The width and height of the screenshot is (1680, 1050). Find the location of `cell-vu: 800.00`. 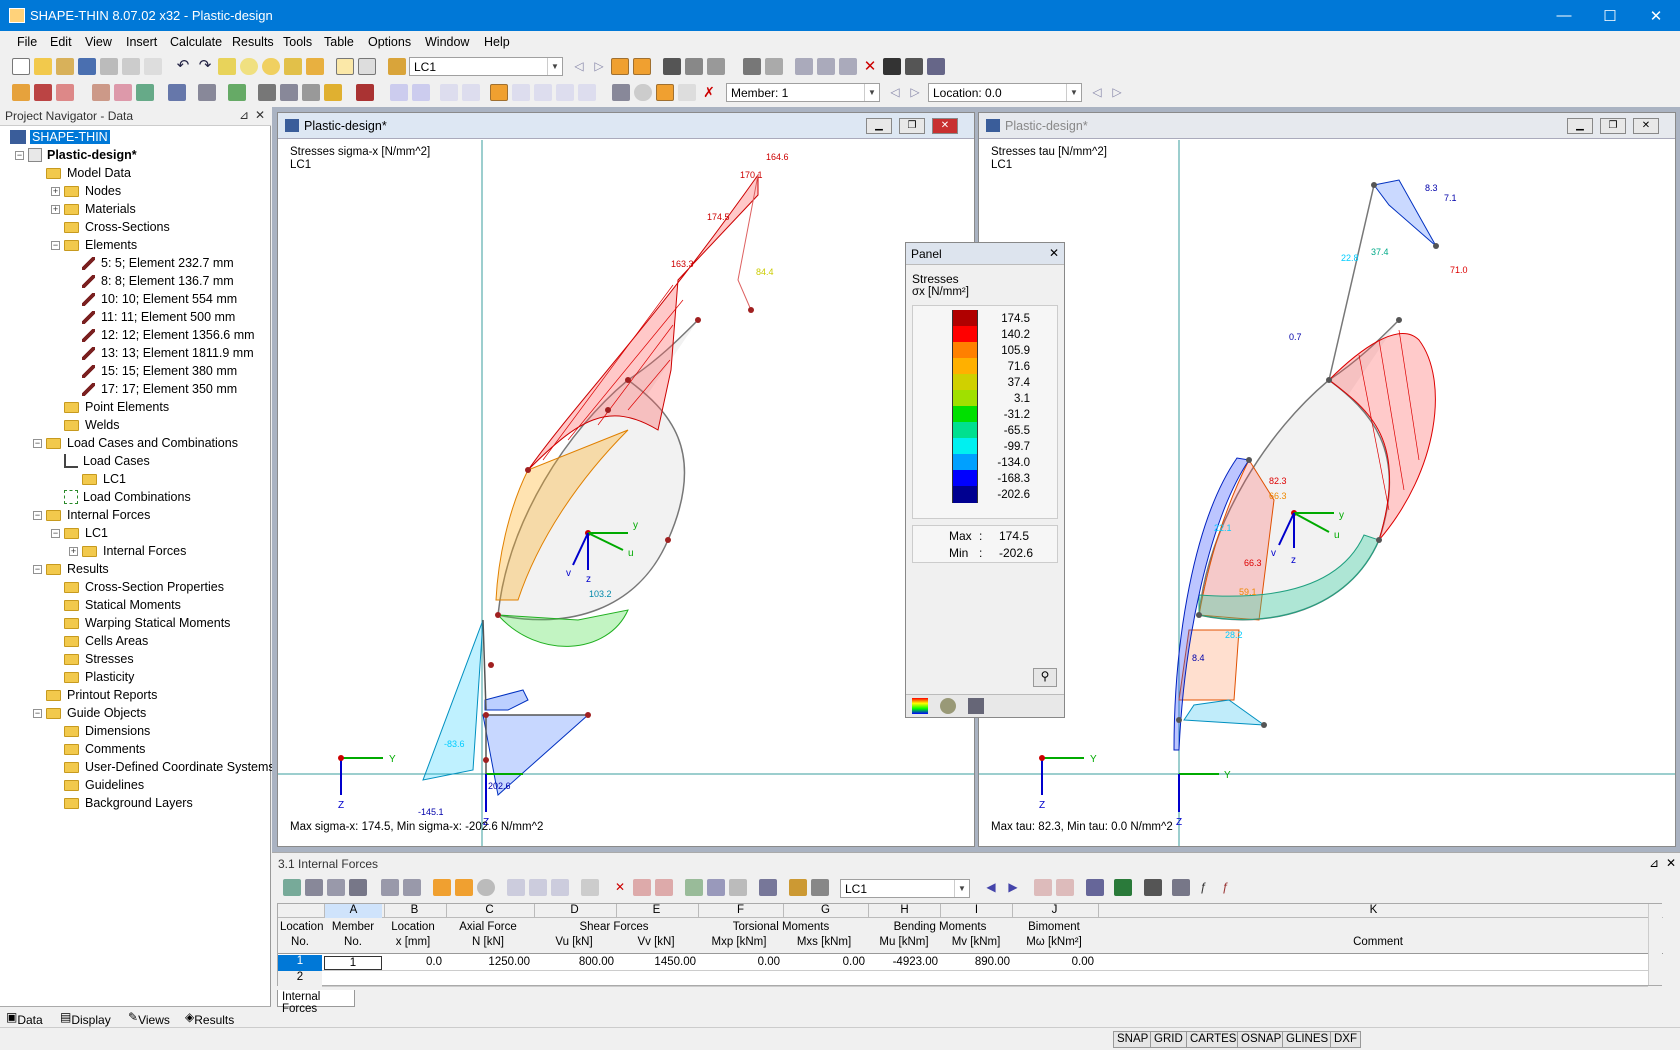

cell-vu: 800.00 is located at coordinates (574, 962).